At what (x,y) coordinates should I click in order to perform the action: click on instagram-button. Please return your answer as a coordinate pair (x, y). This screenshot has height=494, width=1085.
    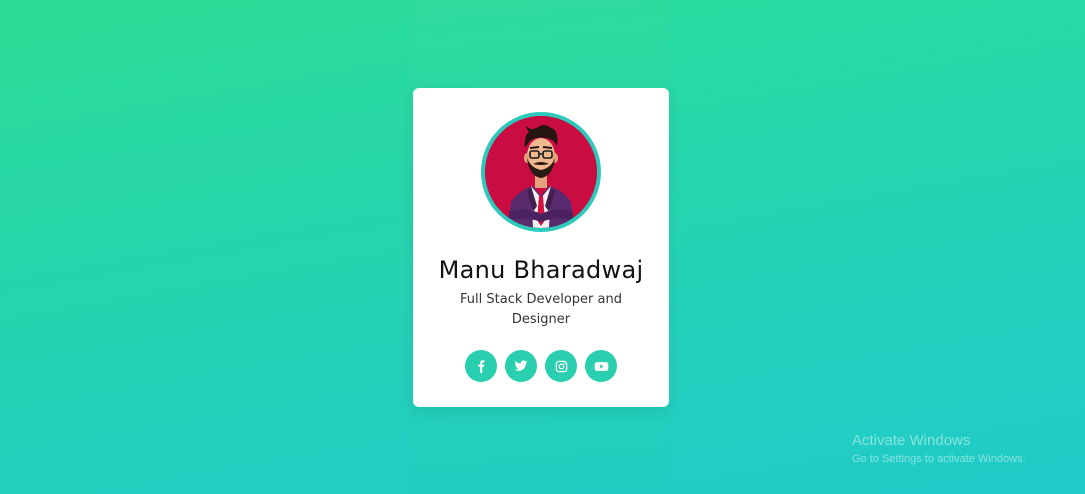
    Looking at the image, I should click on (561, 366).